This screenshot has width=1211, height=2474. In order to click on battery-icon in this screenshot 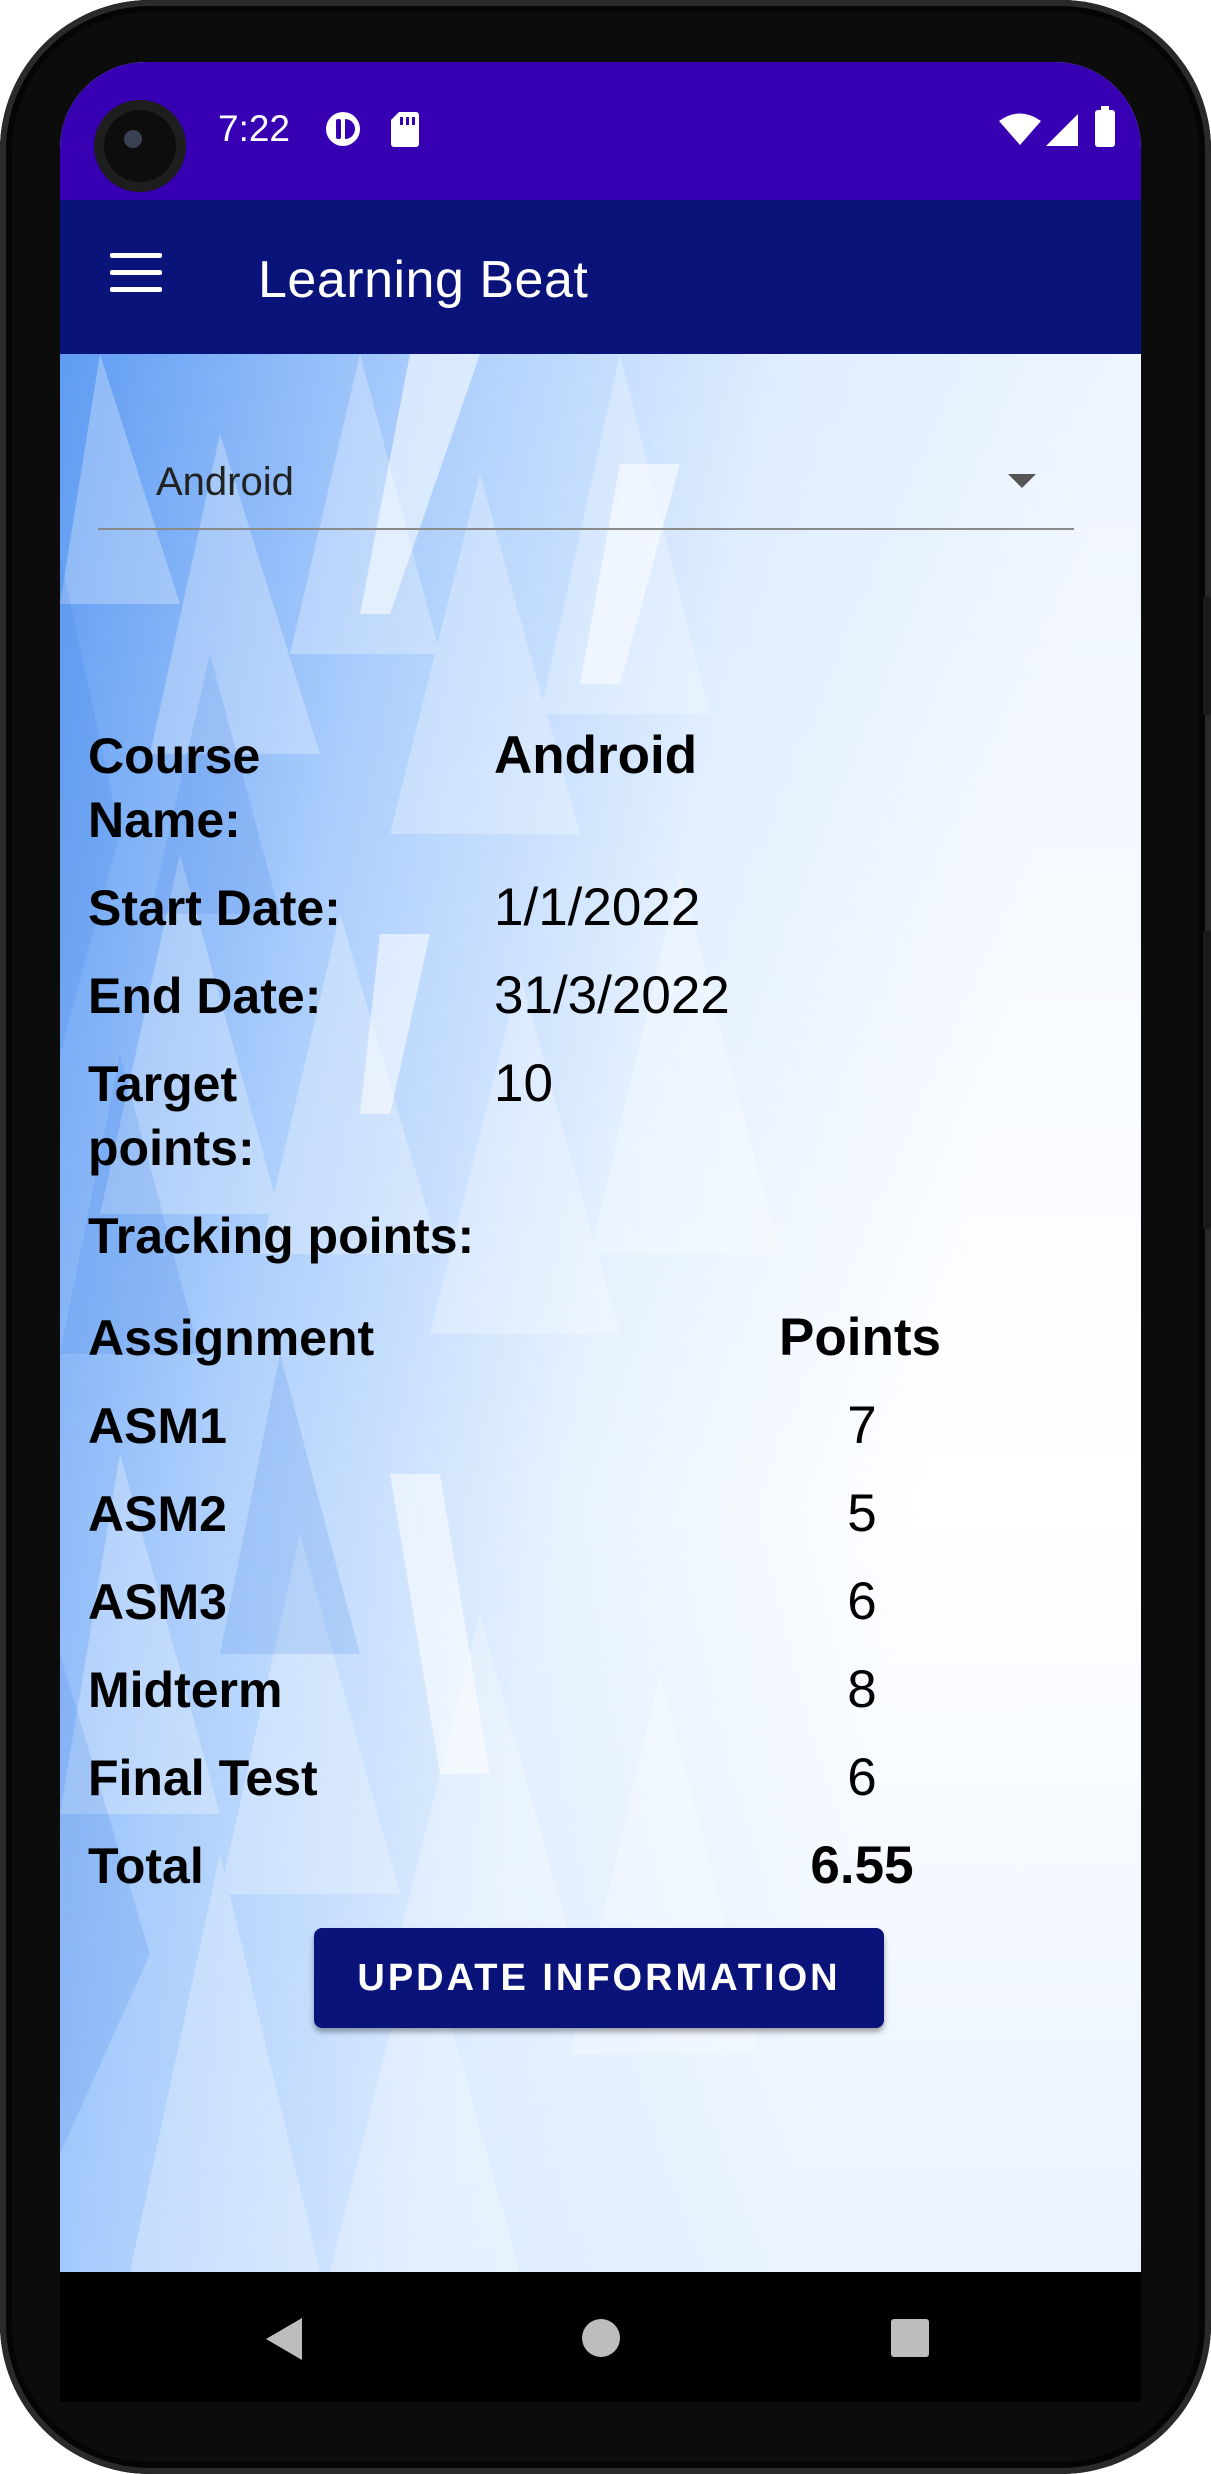, I will do `click(1105, 126)`.